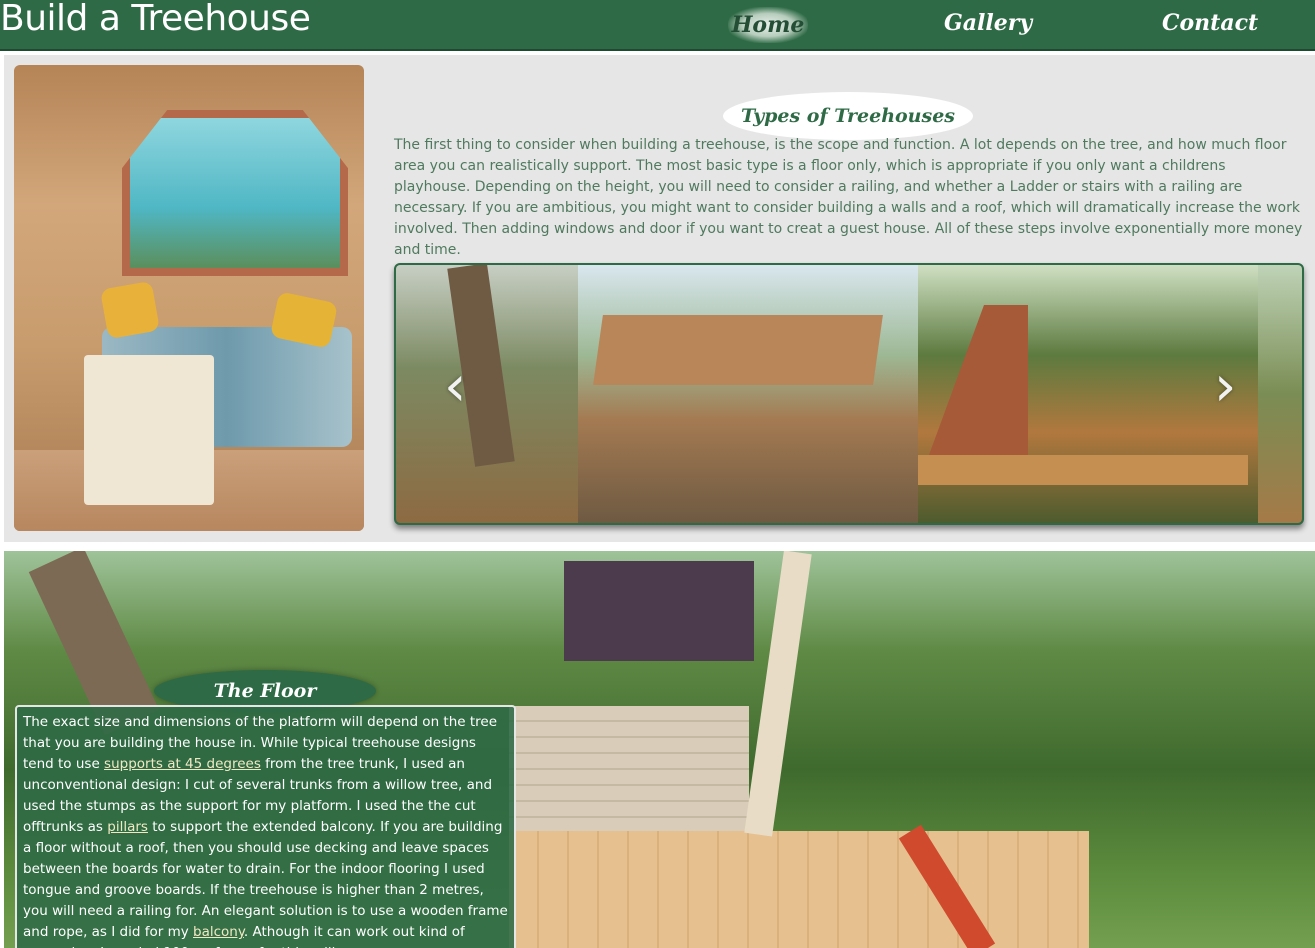 This screenshot has height=948, width=1315. What do you see at coordinates (189, 298) in the screenshot?
I see `treehouse-interior-photo` at bounding box center [189, 298].